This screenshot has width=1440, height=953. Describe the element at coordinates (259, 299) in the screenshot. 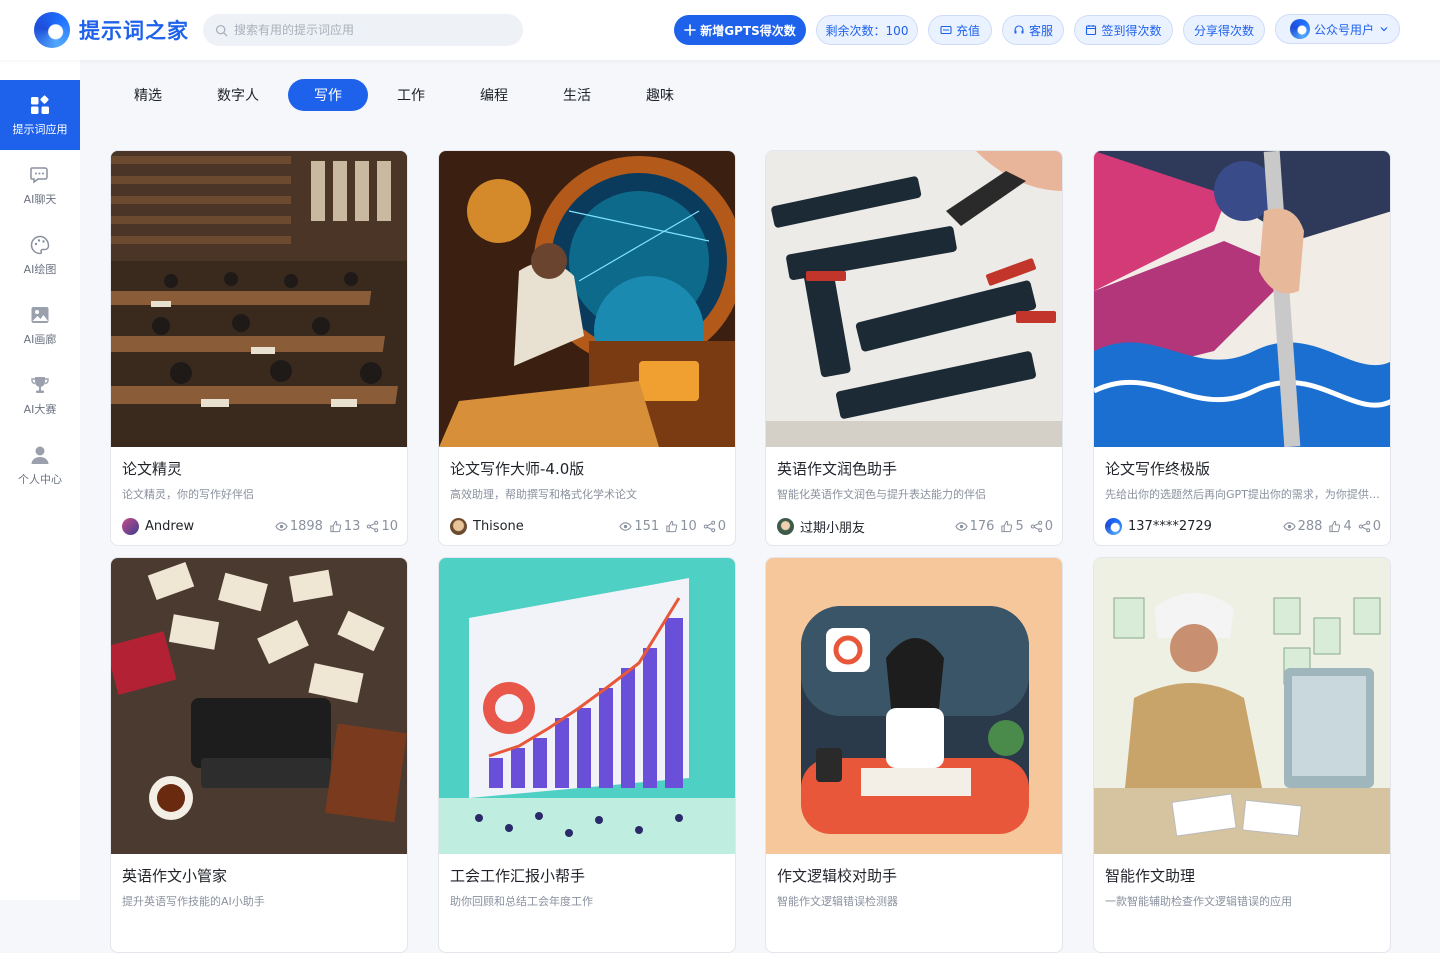

I see `library-study-hall-image` at that location.